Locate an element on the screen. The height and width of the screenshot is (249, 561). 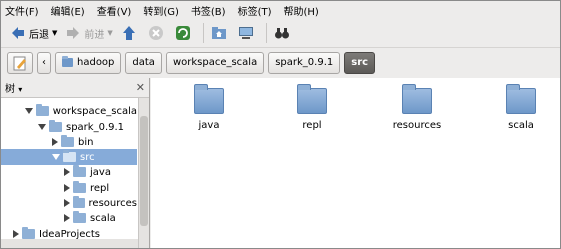
tree-item-scala: scala is located at coordinates (69, 218).